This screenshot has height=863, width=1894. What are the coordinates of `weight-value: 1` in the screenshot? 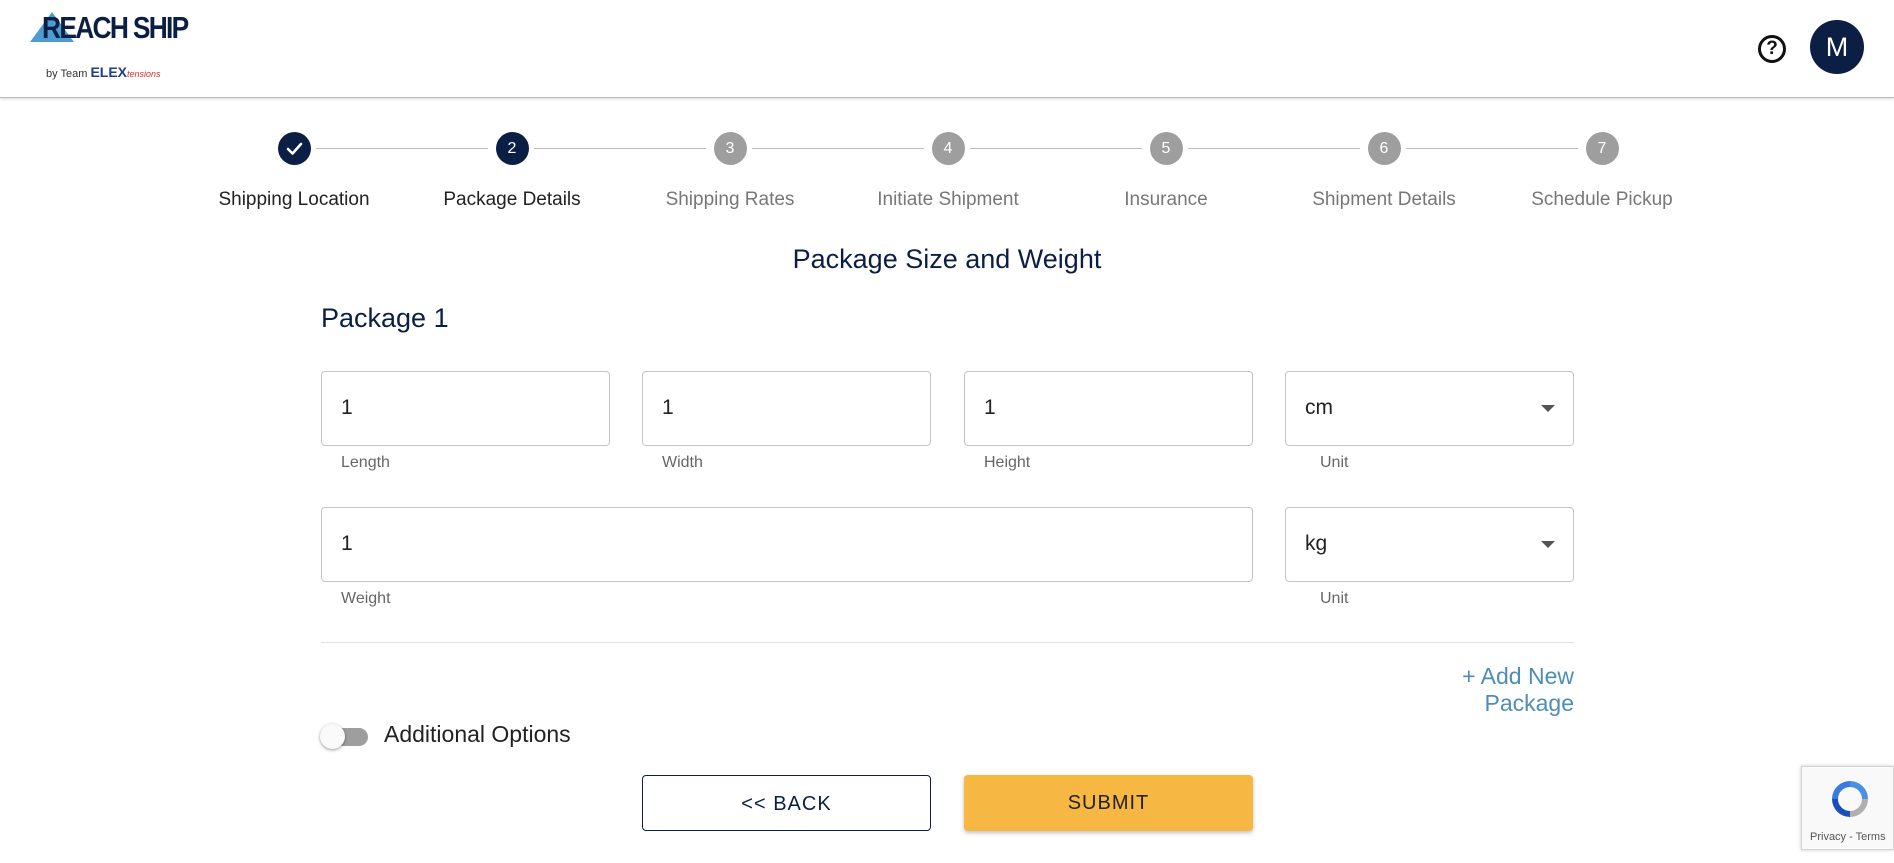 It's located at (347, 543).